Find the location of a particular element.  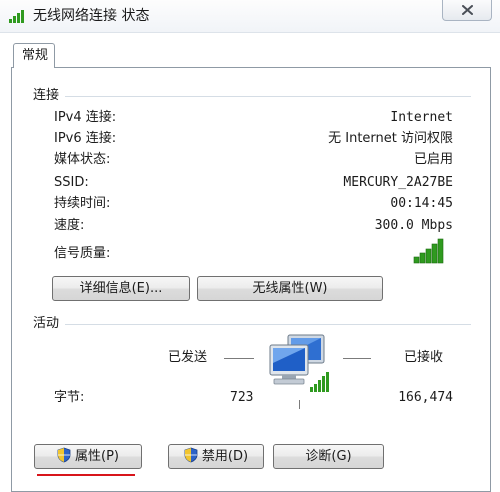

tab-general-label: 常规 is located at coordinates (35, 55).